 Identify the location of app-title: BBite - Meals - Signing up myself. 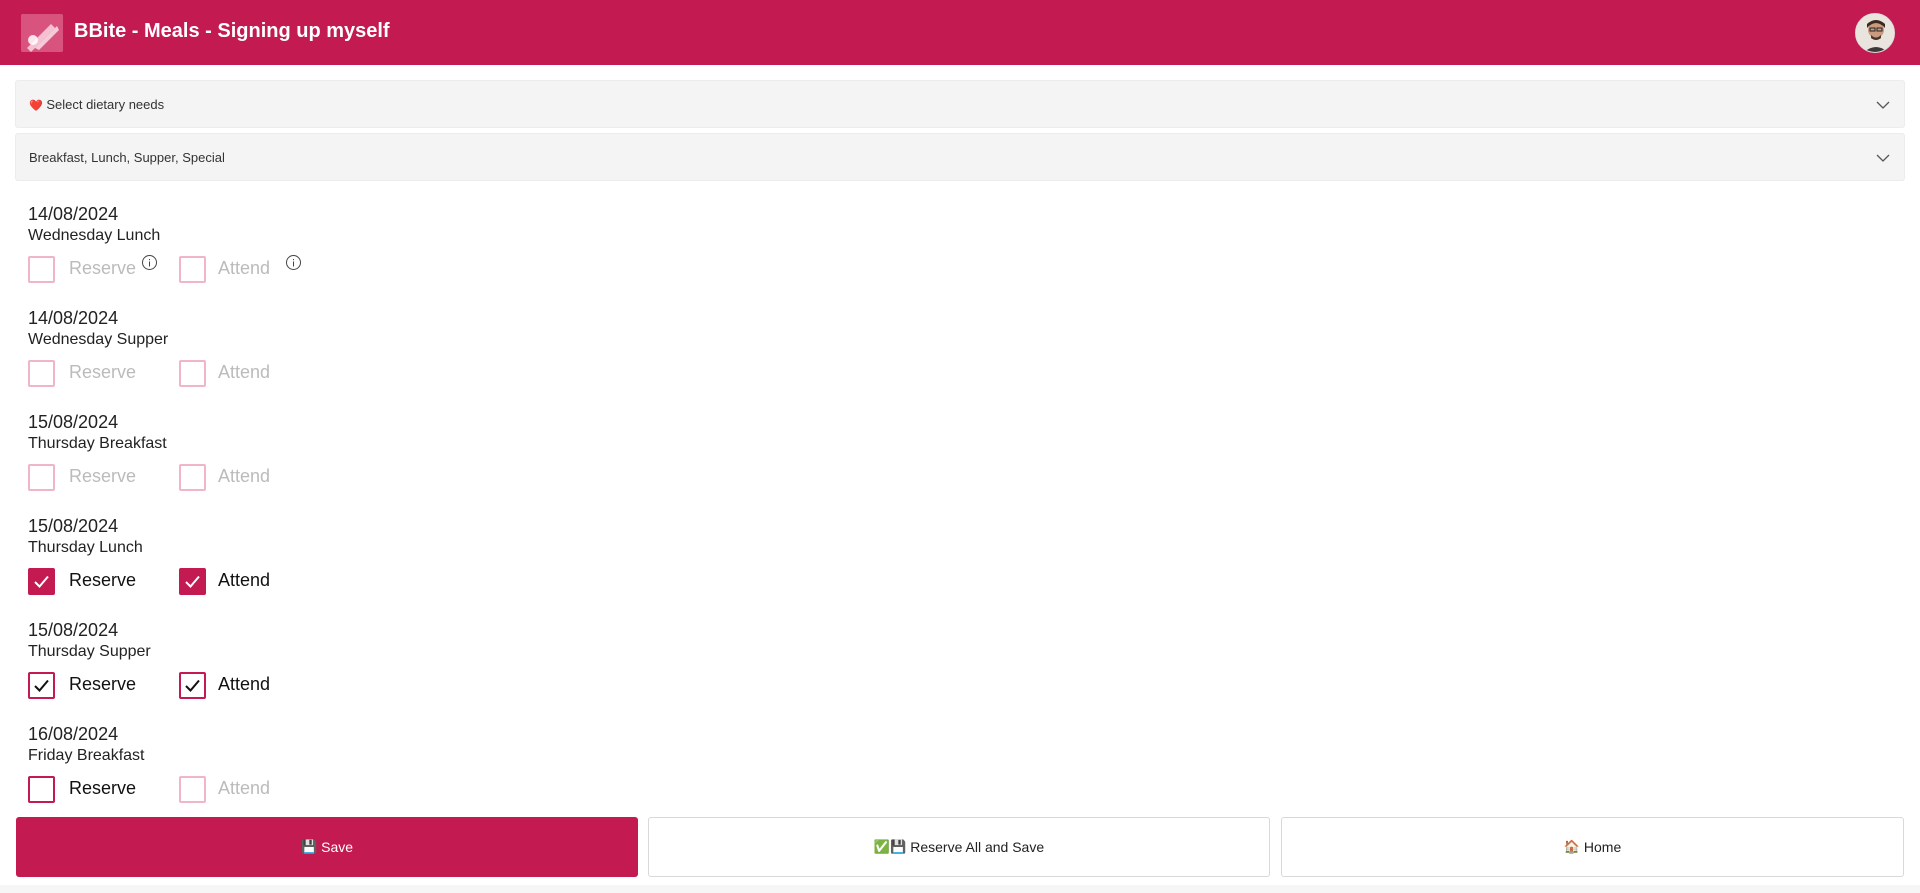
(232, 31).